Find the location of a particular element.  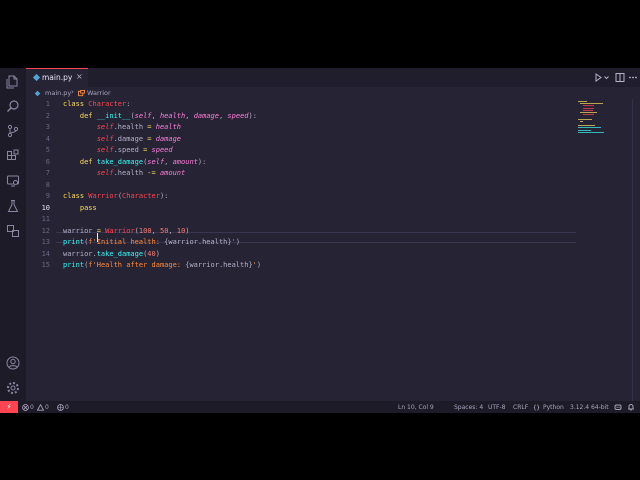

search-icon is located at coordinates (13, 106).